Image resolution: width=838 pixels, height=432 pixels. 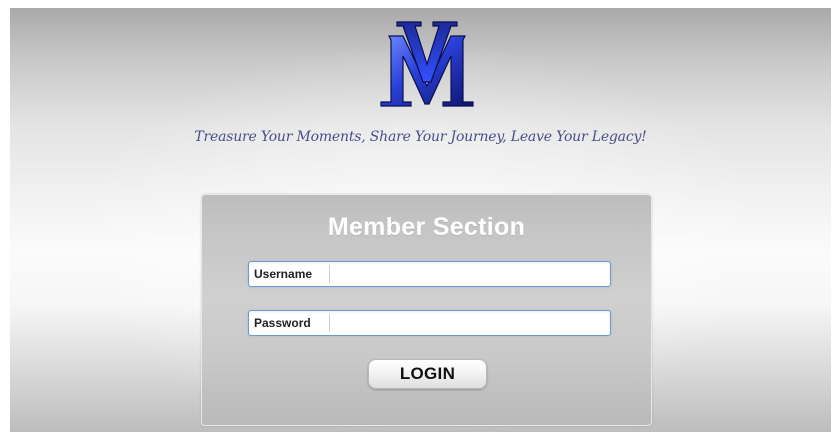 I want to click on username-input, so click(x=470, y=274).